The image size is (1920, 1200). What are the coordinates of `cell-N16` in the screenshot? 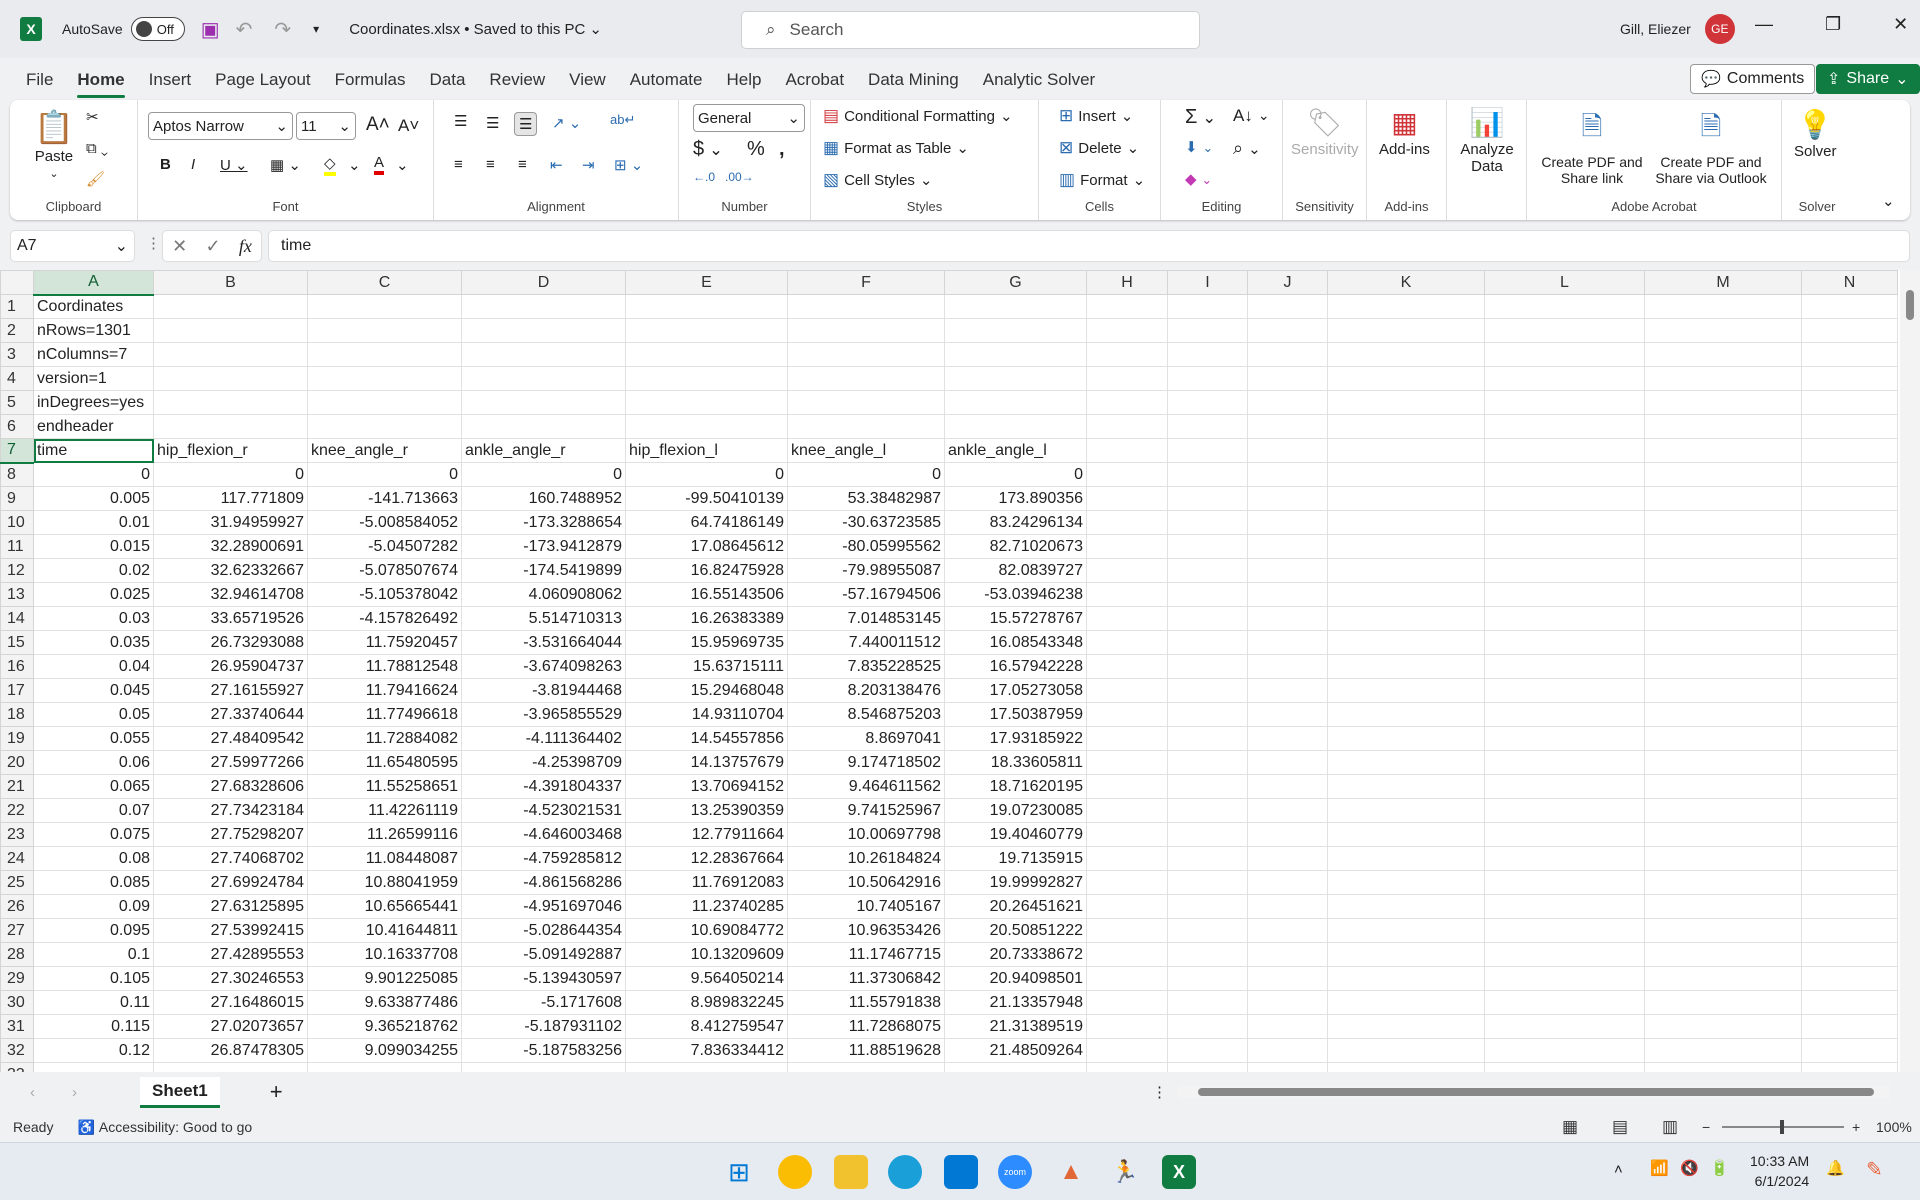 It's located at (1849, 666).